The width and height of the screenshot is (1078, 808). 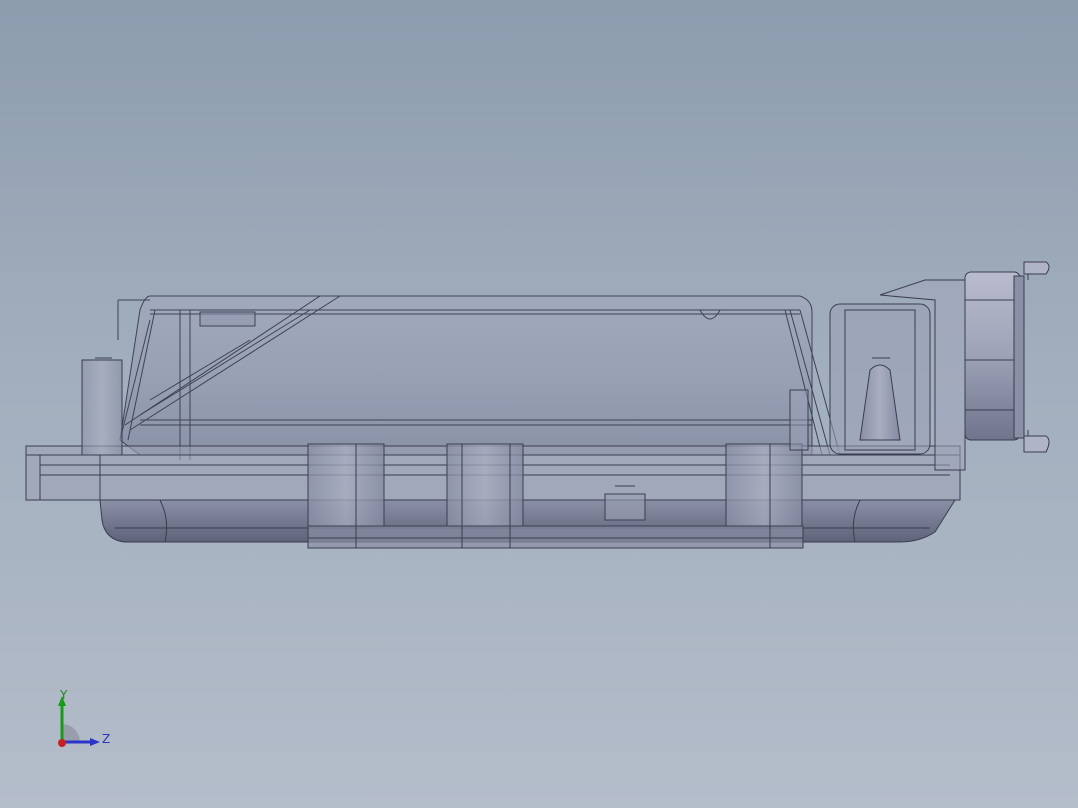 What do you see at coordinates (64, 695) in the screenshot?
I see `triad-y-label: Y` at bounding box center [64, 695].